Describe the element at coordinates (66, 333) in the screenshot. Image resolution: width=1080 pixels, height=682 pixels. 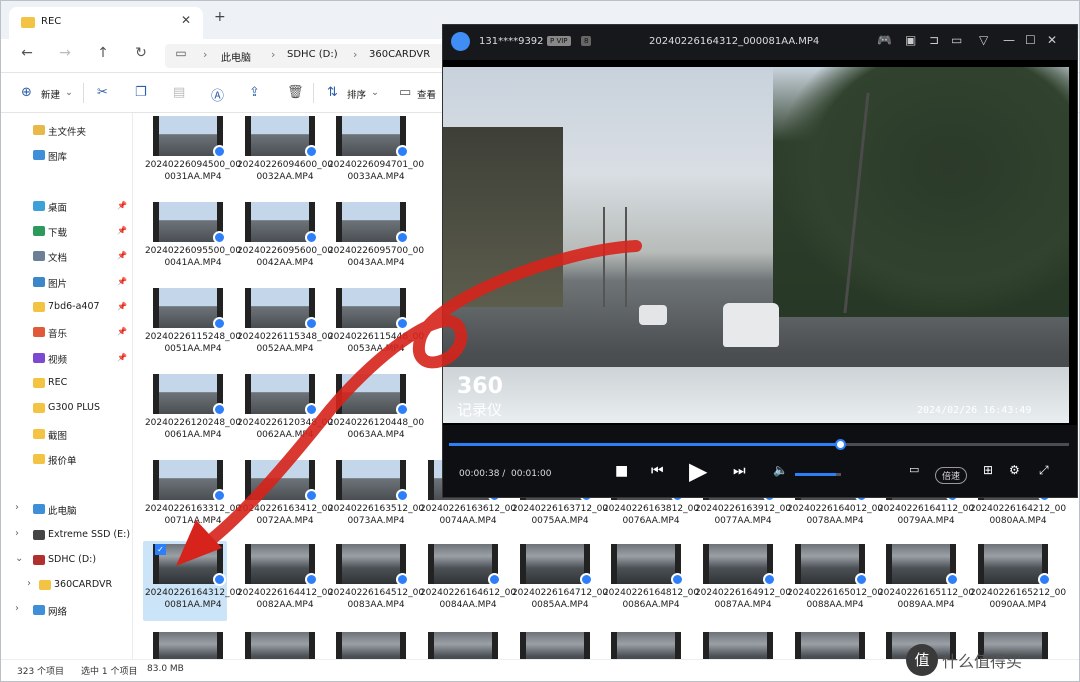
I see `sidebar-item: 音乐 📌` at that location.